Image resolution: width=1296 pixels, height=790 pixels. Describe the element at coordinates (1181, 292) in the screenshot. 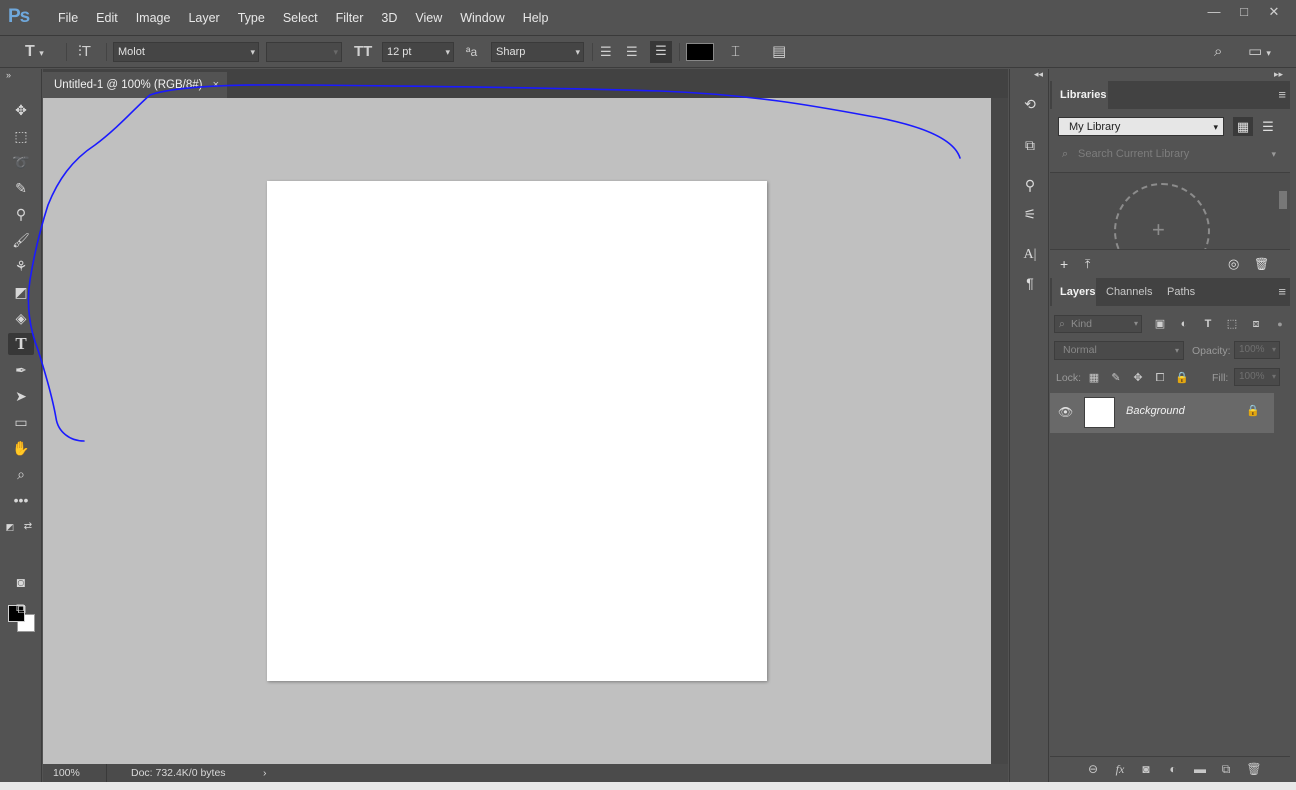

I see `tab-paths: Paths` at that location.